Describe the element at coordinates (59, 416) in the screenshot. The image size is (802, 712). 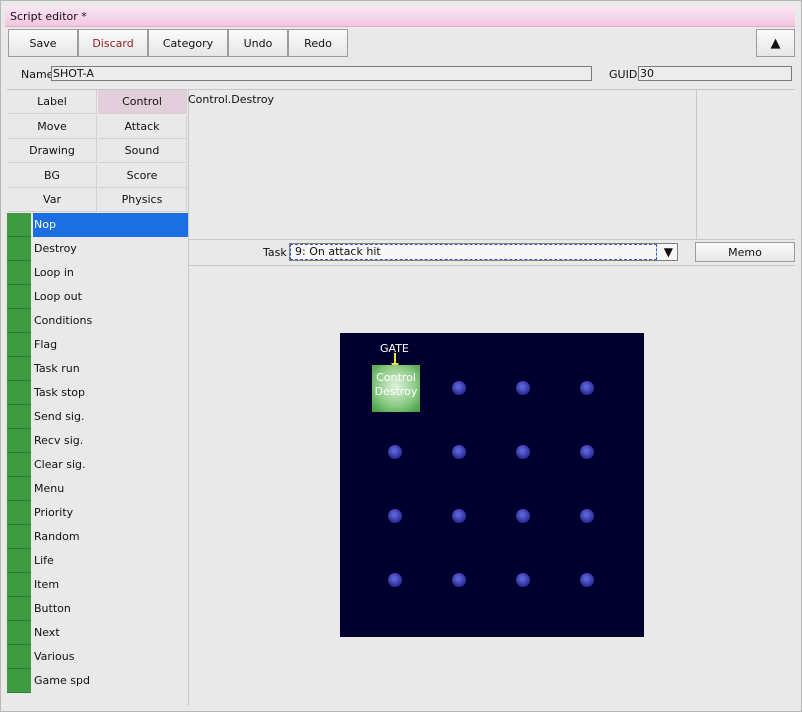
I see `command-label: Send sig.` at that location.